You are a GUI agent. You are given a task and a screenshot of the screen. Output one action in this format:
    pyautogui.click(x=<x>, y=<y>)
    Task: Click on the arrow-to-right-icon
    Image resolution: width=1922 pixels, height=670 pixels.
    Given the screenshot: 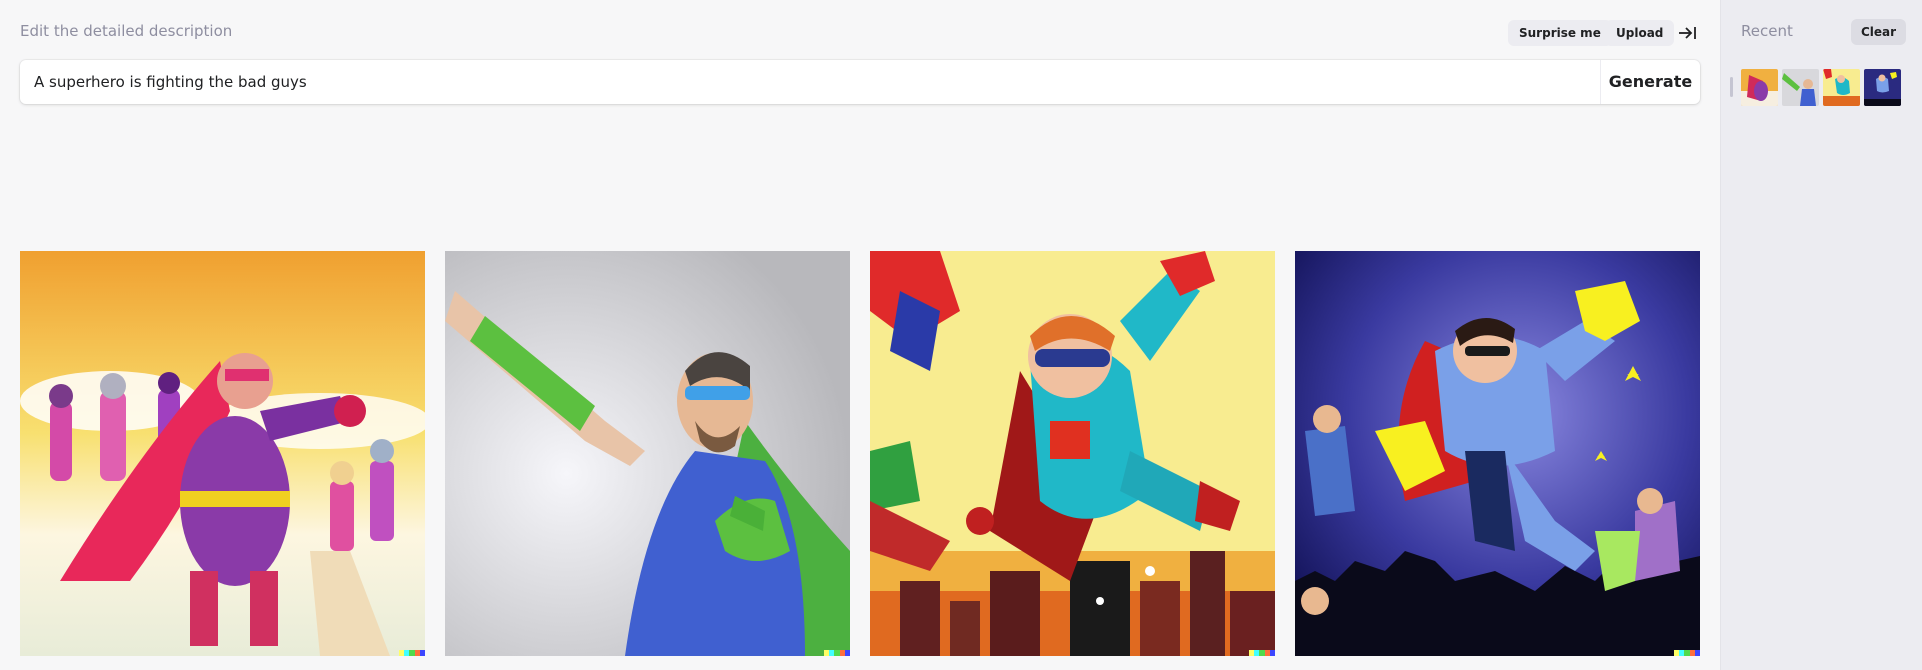 What is the action you would take?
    pyautogui.click(x=1687, y=33)
    